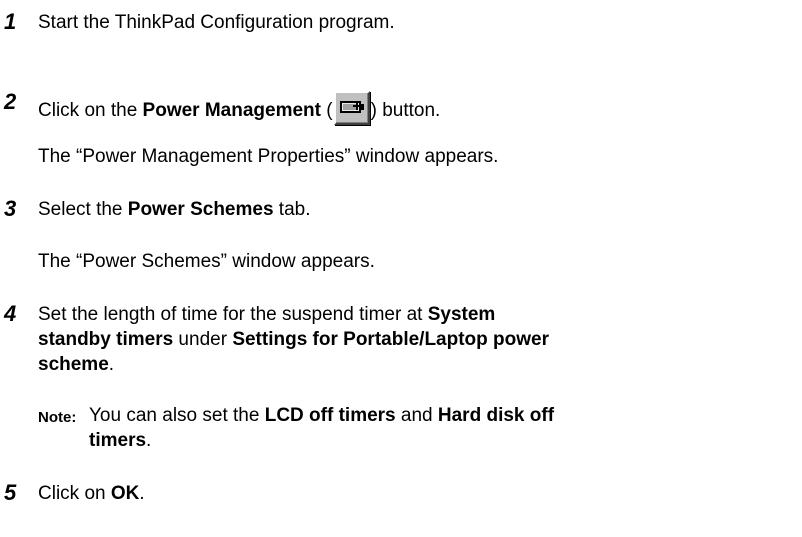 This screenshot has height=537, width=802. I want to click on step-3-result: The “Power Schemes” window appears., so click(206, 261).